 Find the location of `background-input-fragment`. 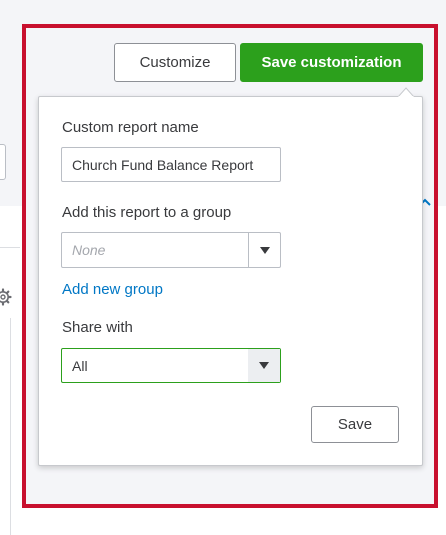

background-input-fragment is located at coordinates (3, 162).